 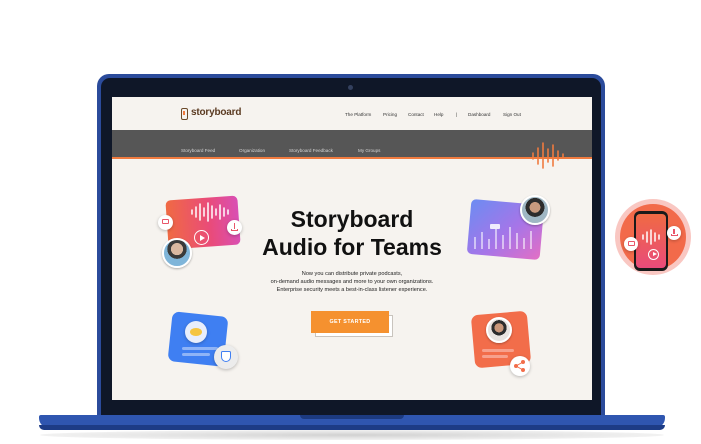 What do you see at coordinates (416, 114) in the screenshot?
I see `nav-contact: Contact` at bounding box center [416, 114].